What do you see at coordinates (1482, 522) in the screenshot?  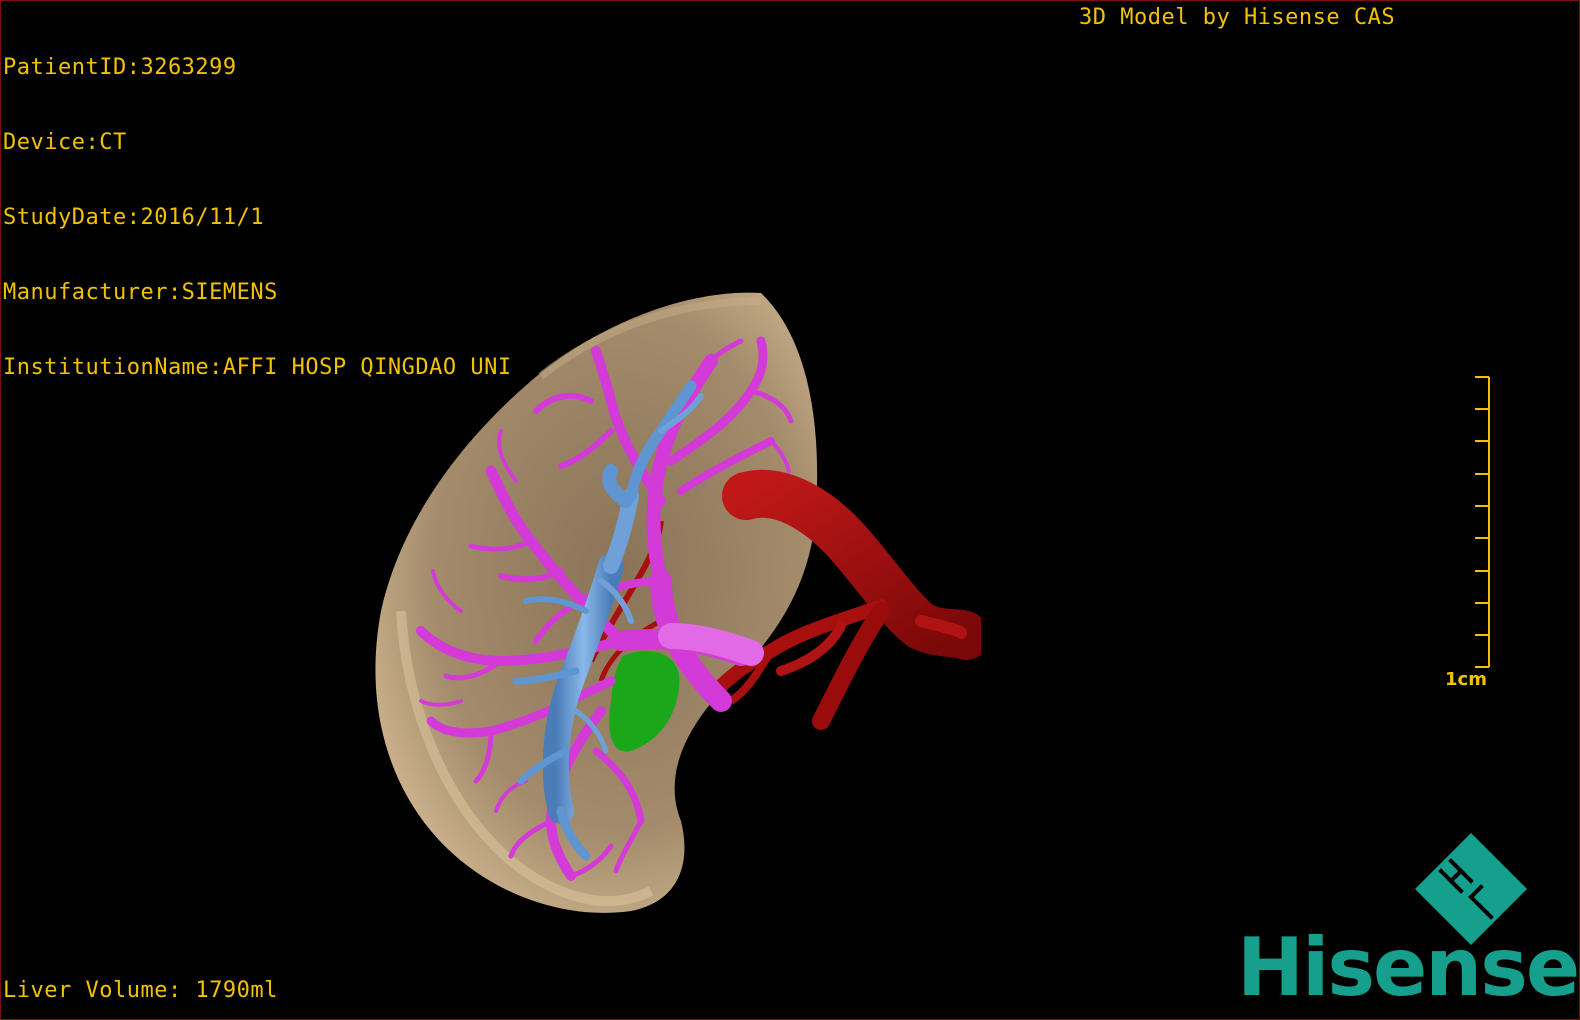 I see `scale-bar` at bounding box center [1482, 522].